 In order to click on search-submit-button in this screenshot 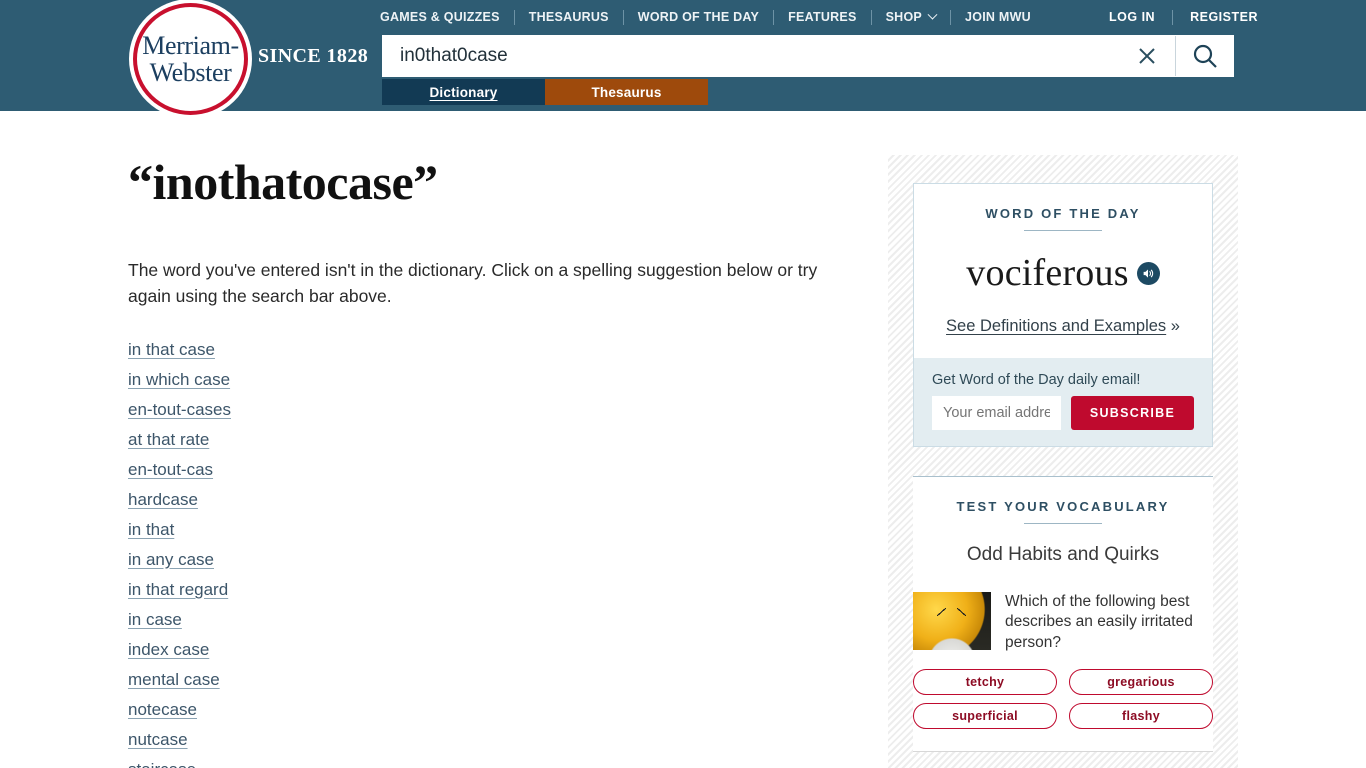, I will do `click(1204, 56)`.